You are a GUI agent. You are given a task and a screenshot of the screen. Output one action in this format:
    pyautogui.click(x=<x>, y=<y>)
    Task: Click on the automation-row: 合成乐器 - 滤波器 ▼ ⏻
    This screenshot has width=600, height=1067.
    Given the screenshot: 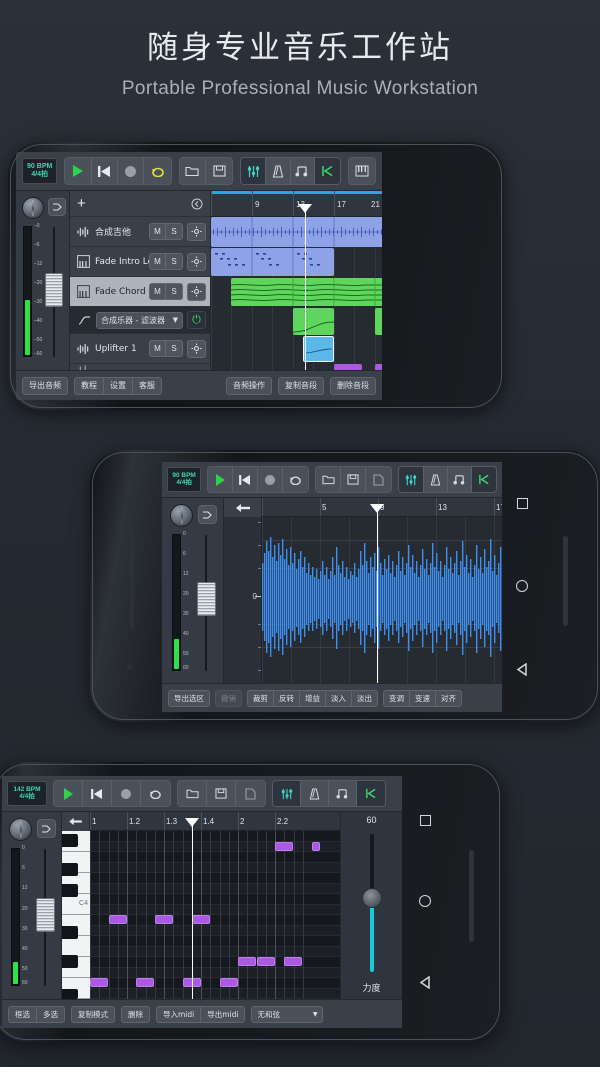 What is the action you would take?
    pyautogui.click(x=140, y=320)
    